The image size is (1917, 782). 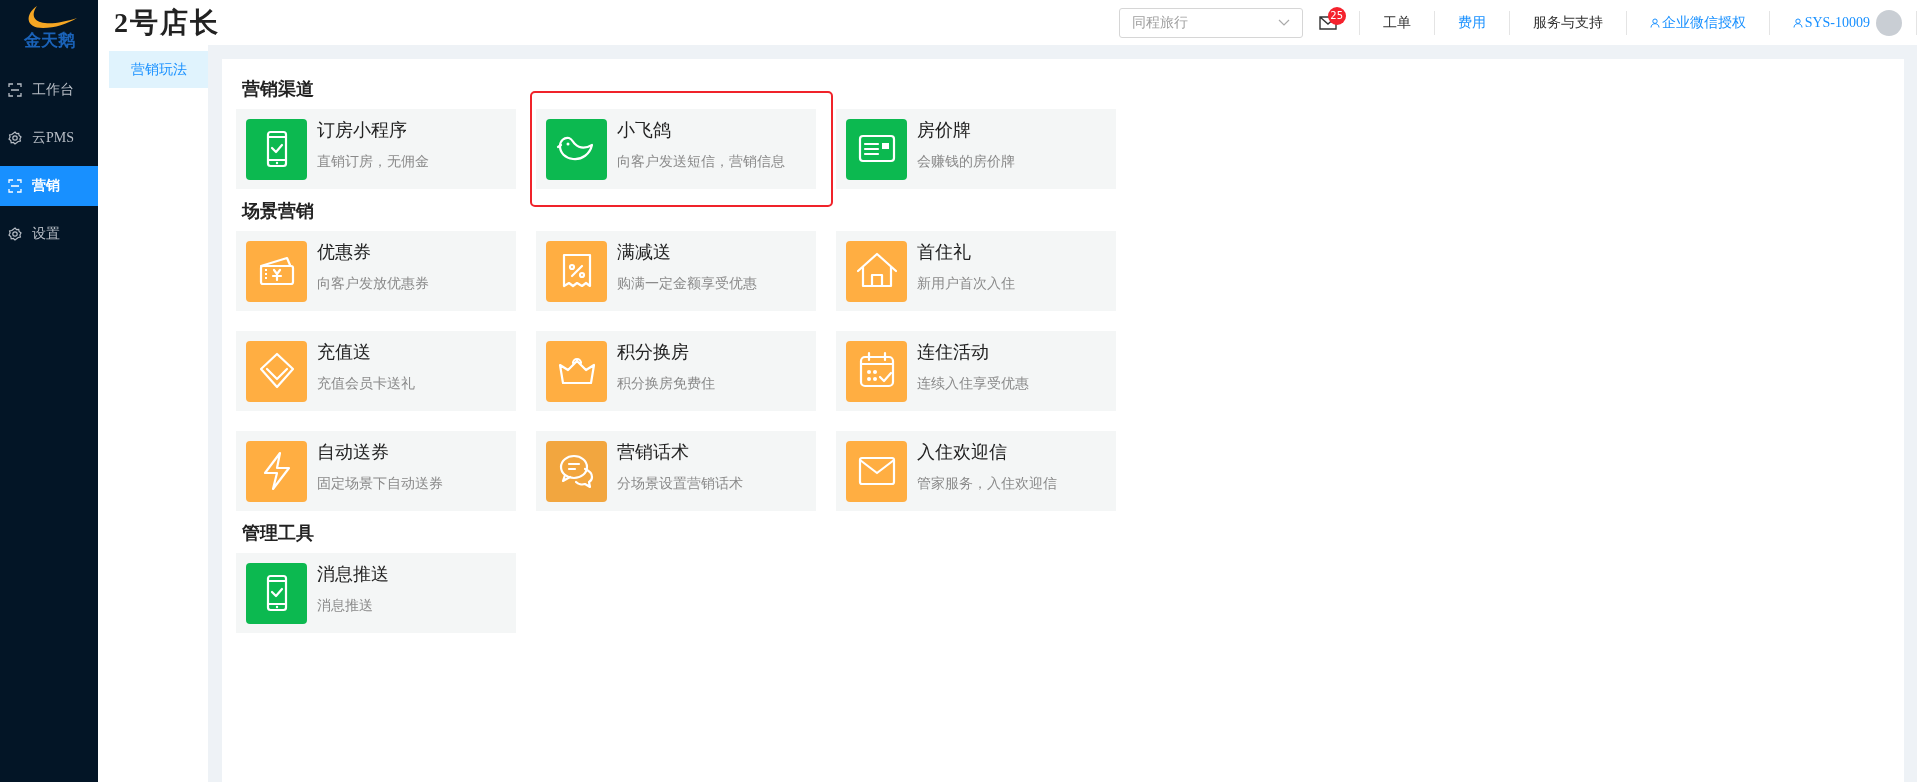 I want to click on card-title: 小飞鸽, so click(x=644, y=130).